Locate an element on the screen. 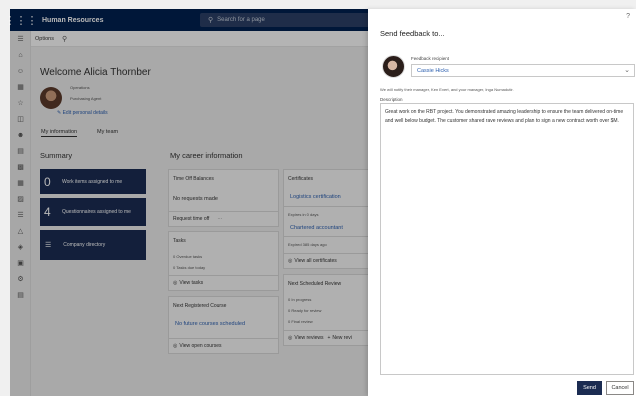 The width and height of the screenshot is (636, 396). send-button: Send is located at coordinates (589, 388).